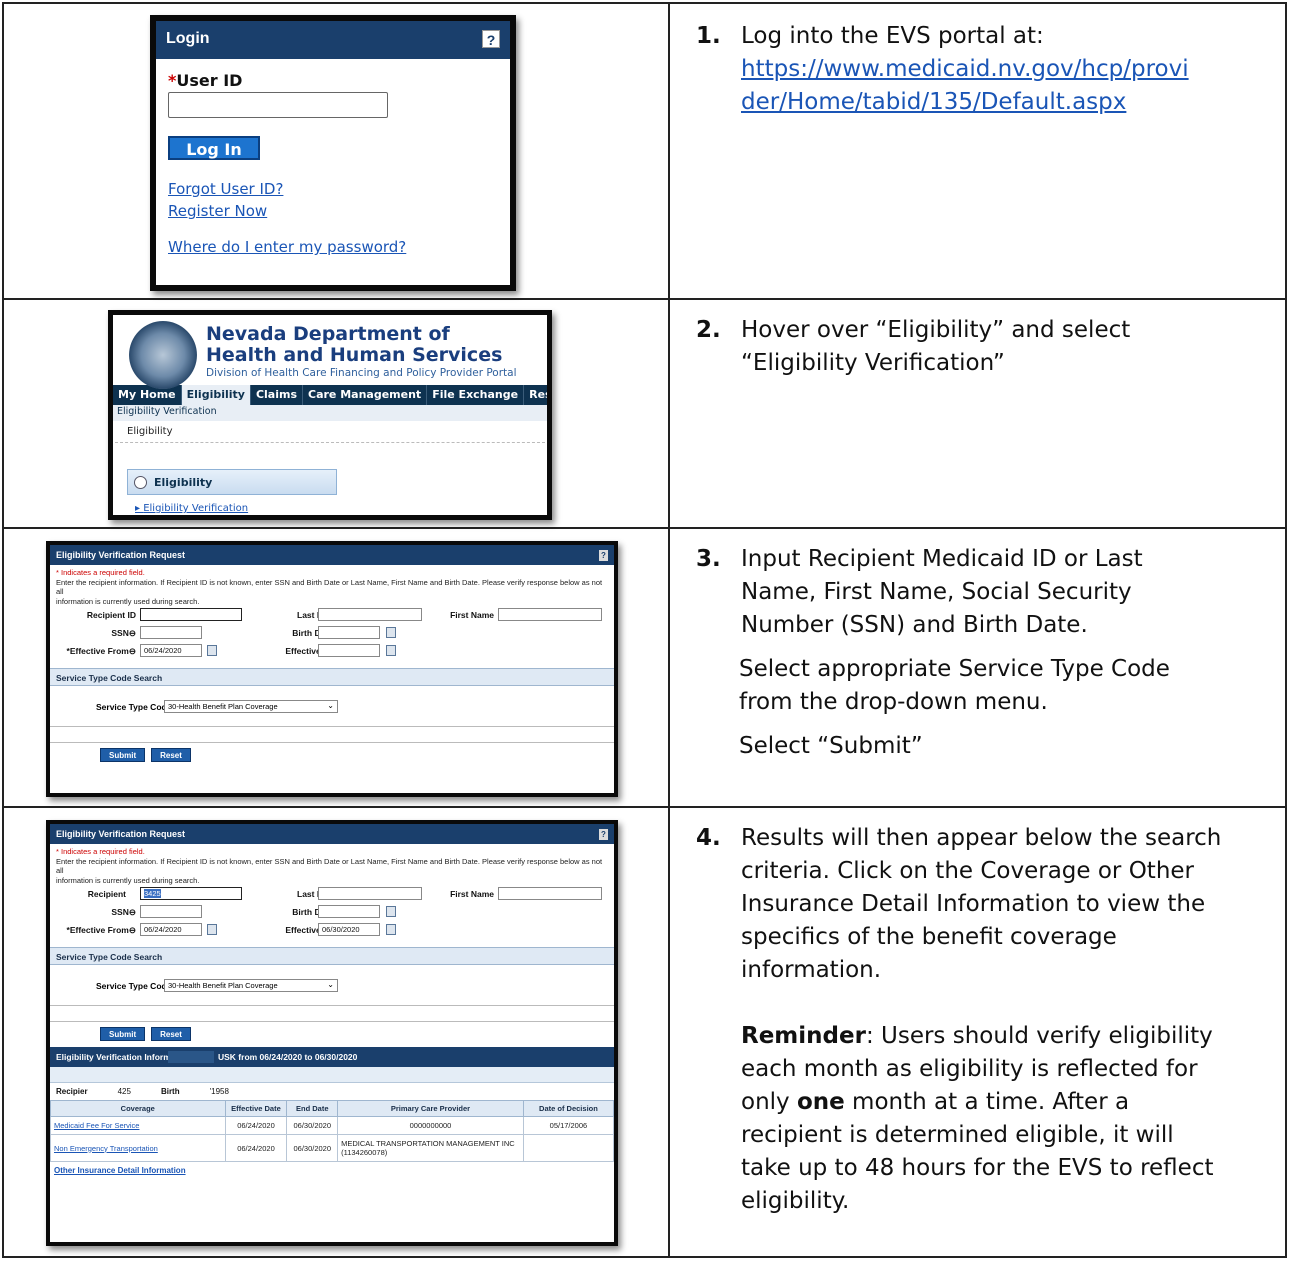 This screenshot has height=1266, width=1291. Describe the element at coordinates (568, 1108) in the screenshot. I see `col-date-of-decision: Date of Decision` at that location.